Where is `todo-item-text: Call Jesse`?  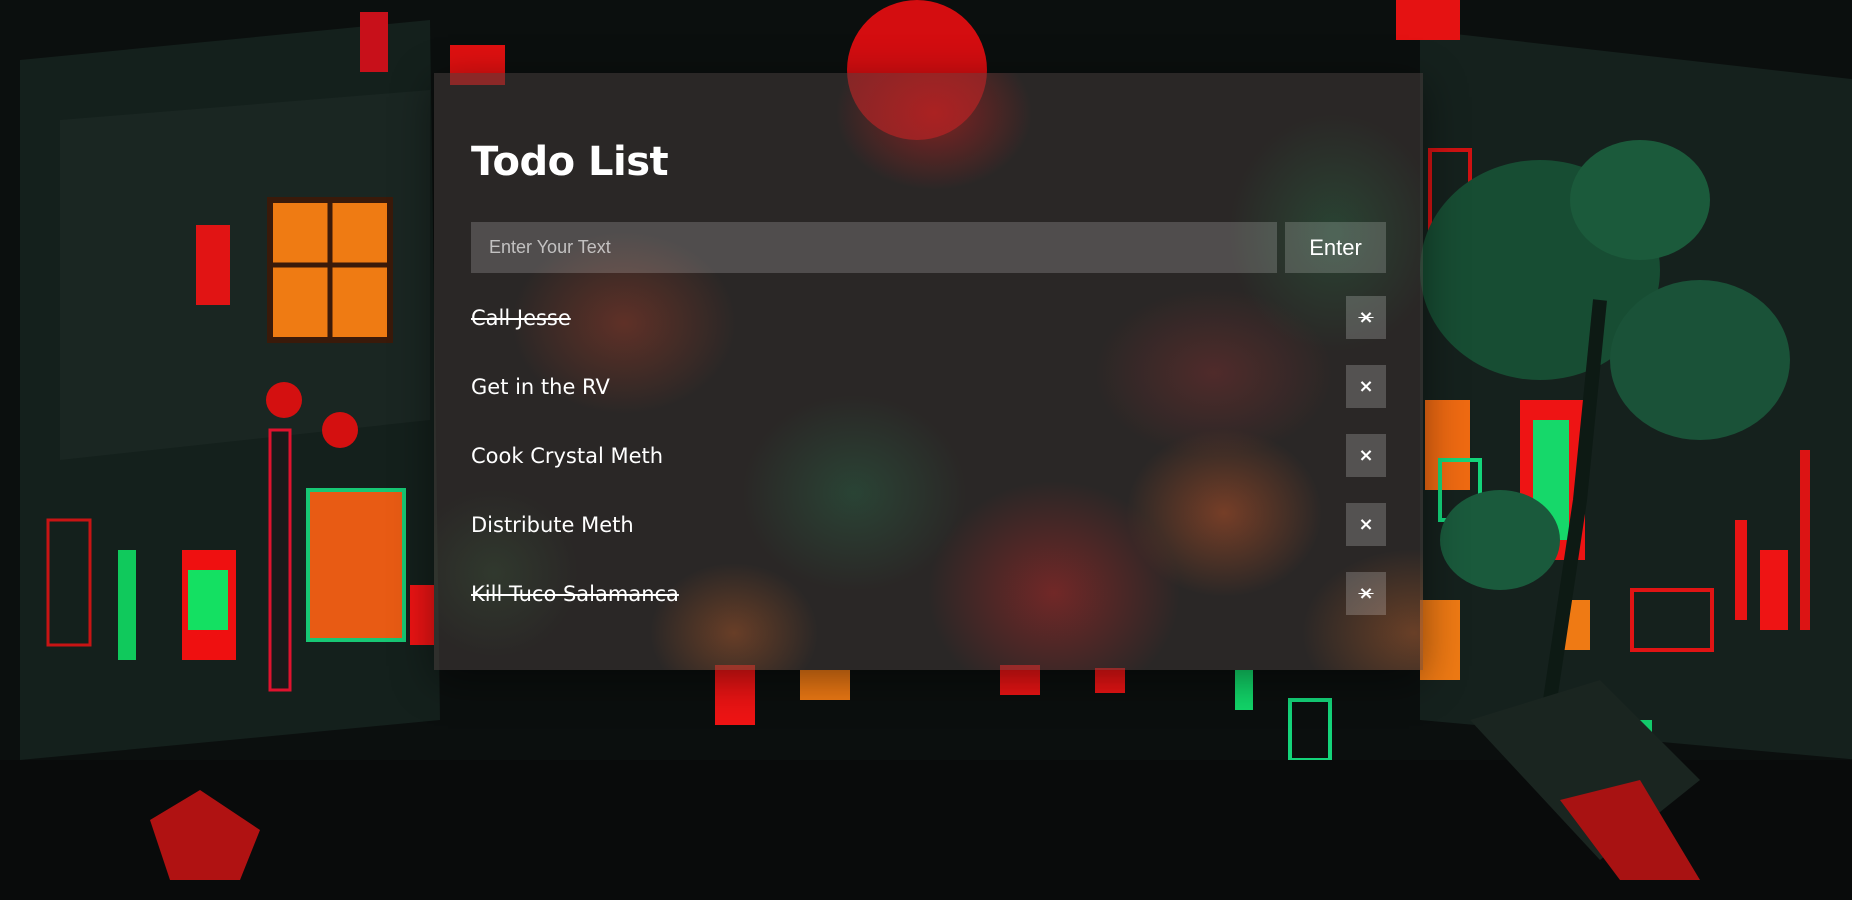
todo-item-text: Call Jesse is located at coordinates (521, 318).